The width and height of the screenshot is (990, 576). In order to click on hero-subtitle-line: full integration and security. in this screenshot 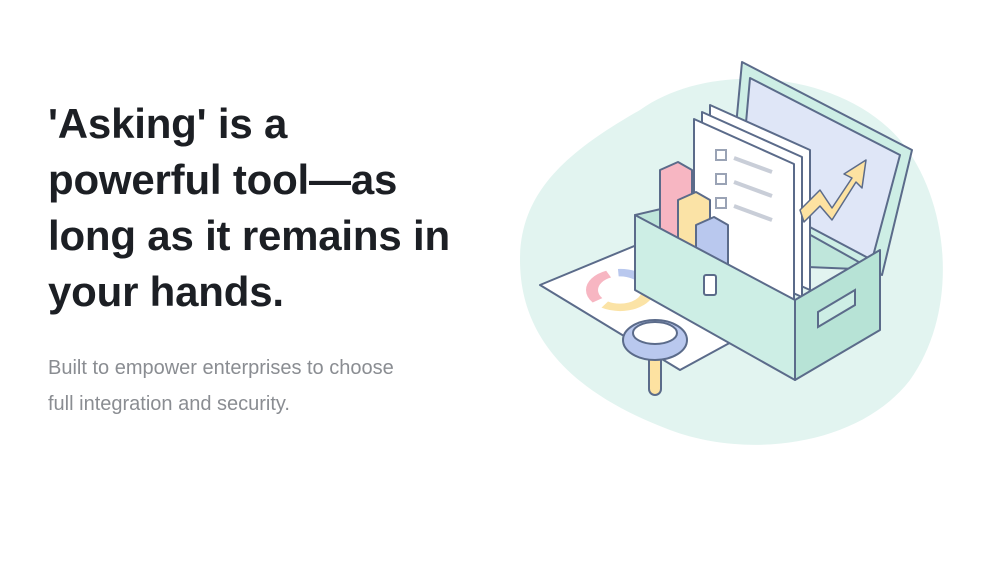, I will do `click(169, 404)`.